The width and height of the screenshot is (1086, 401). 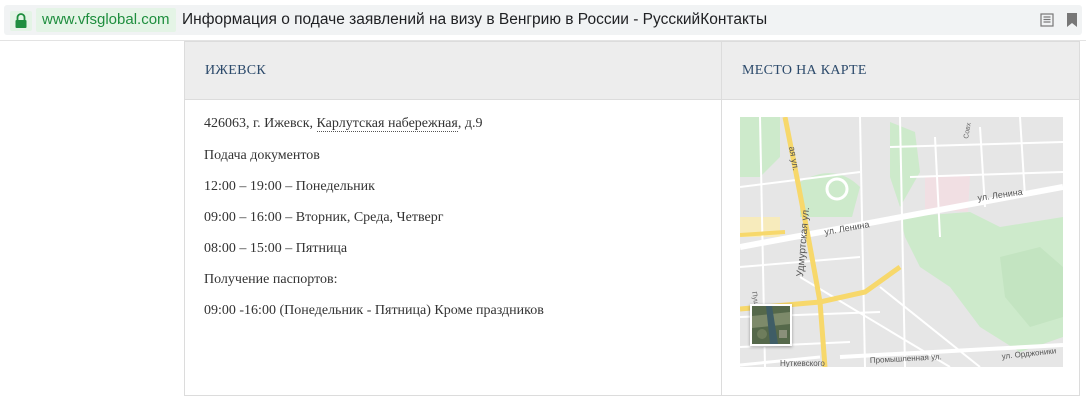 I want to click on bookmark-icon, so click(x=1072, y=22).